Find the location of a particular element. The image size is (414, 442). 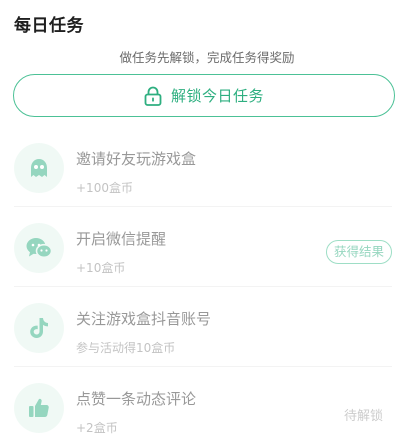

task-name: 邀请好友玩游戏盒 is located at coordinates (136, 159).